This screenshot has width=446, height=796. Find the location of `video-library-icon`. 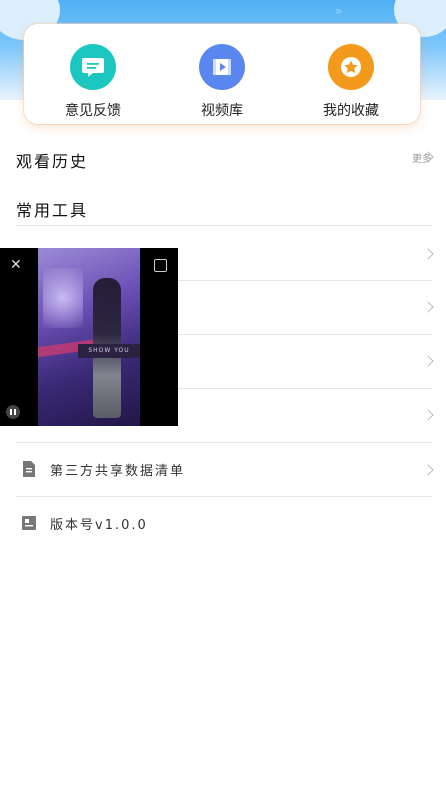

video-library-icon is located at coordinates (222, 67).